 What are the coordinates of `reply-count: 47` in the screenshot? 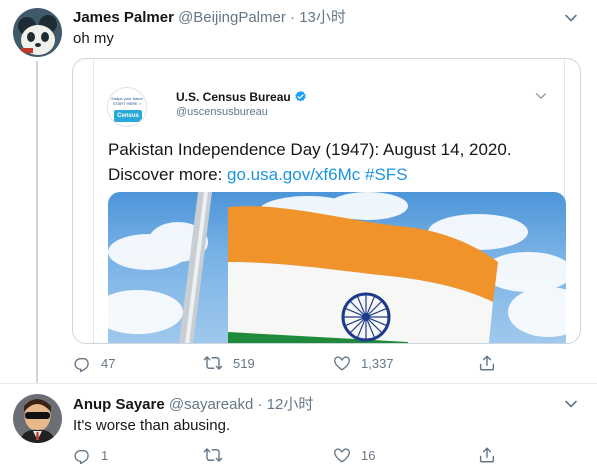 It's located at (108, 363).